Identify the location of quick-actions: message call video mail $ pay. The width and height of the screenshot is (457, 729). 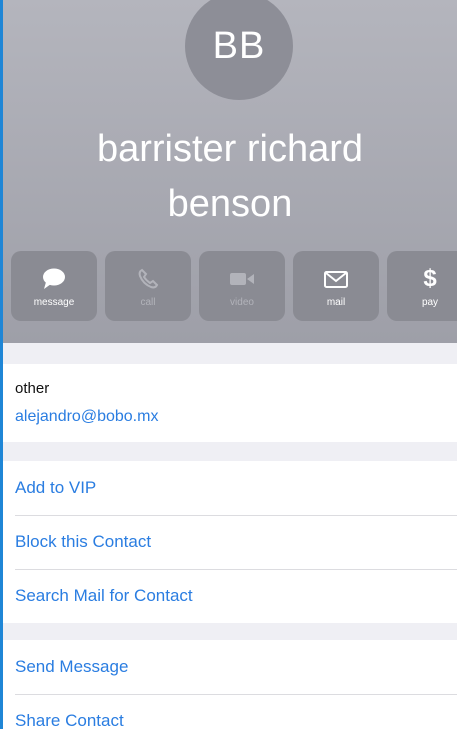
(234, 286).